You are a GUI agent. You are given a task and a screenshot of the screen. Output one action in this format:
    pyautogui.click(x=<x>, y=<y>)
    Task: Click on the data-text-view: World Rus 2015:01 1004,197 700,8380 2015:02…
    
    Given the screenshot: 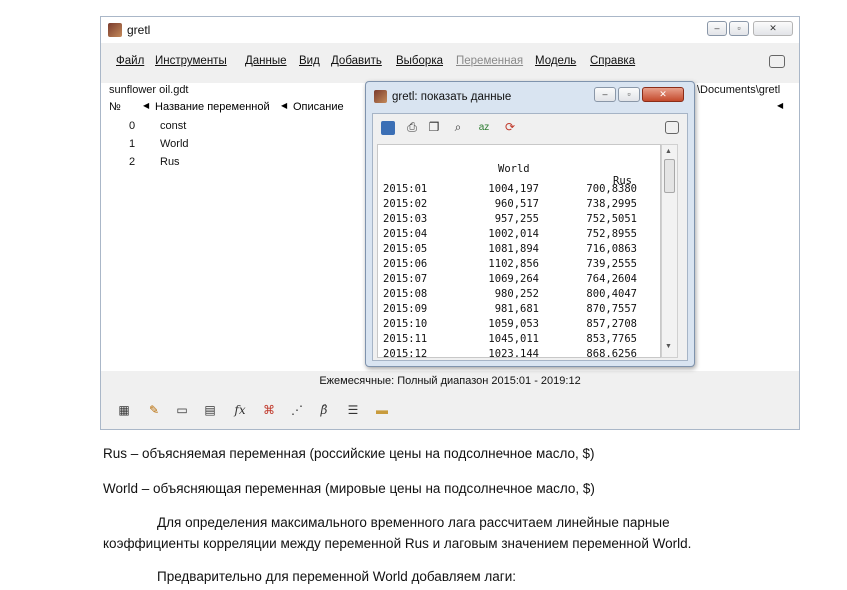 What is the action you would take?
    pyautogui.click(x=519, y=251)
    